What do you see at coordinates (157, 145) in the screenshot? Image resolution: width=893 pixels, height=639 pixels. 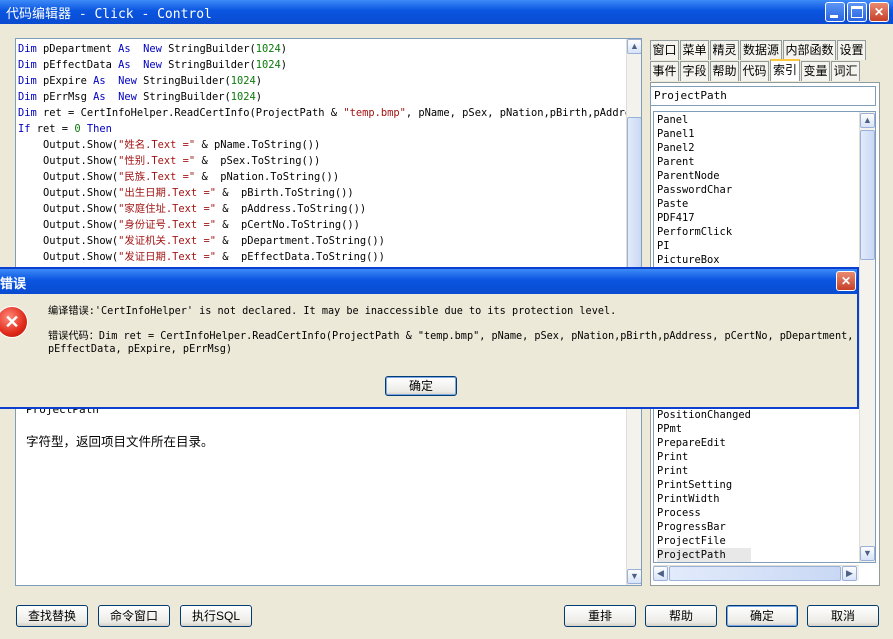 I see `code-token: "姓名.Text ="` at bounding box center [157, 145].